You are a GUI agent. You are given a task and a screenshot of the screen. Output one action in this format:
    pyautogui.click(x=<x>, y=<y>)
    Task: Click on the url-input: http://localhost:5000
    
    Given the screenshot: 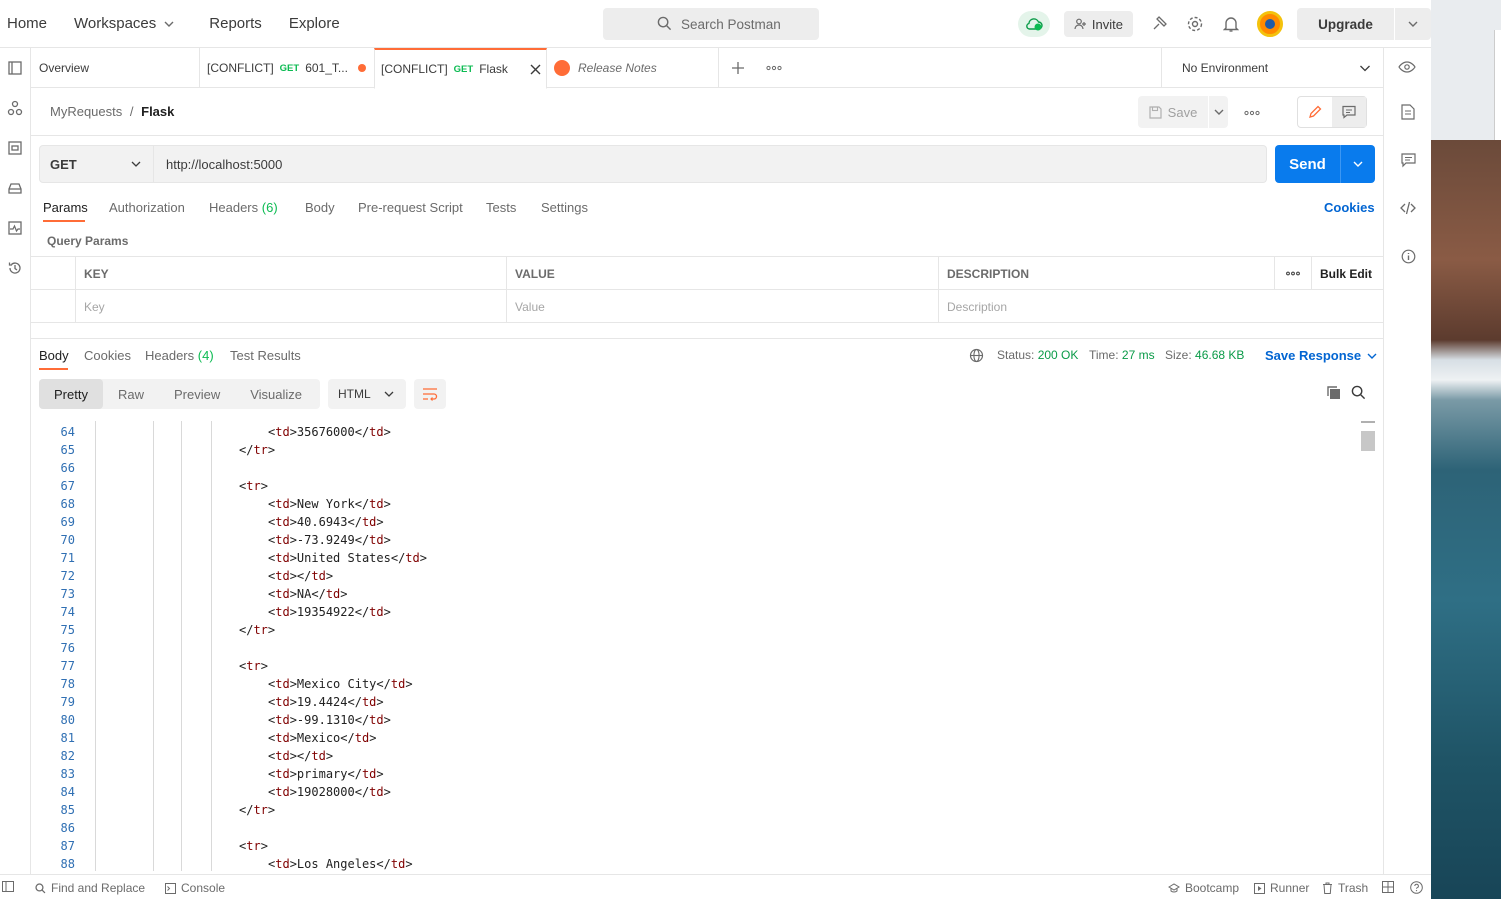 What is the action you would take?
    pyautogui.click(x=710, y=164)
    